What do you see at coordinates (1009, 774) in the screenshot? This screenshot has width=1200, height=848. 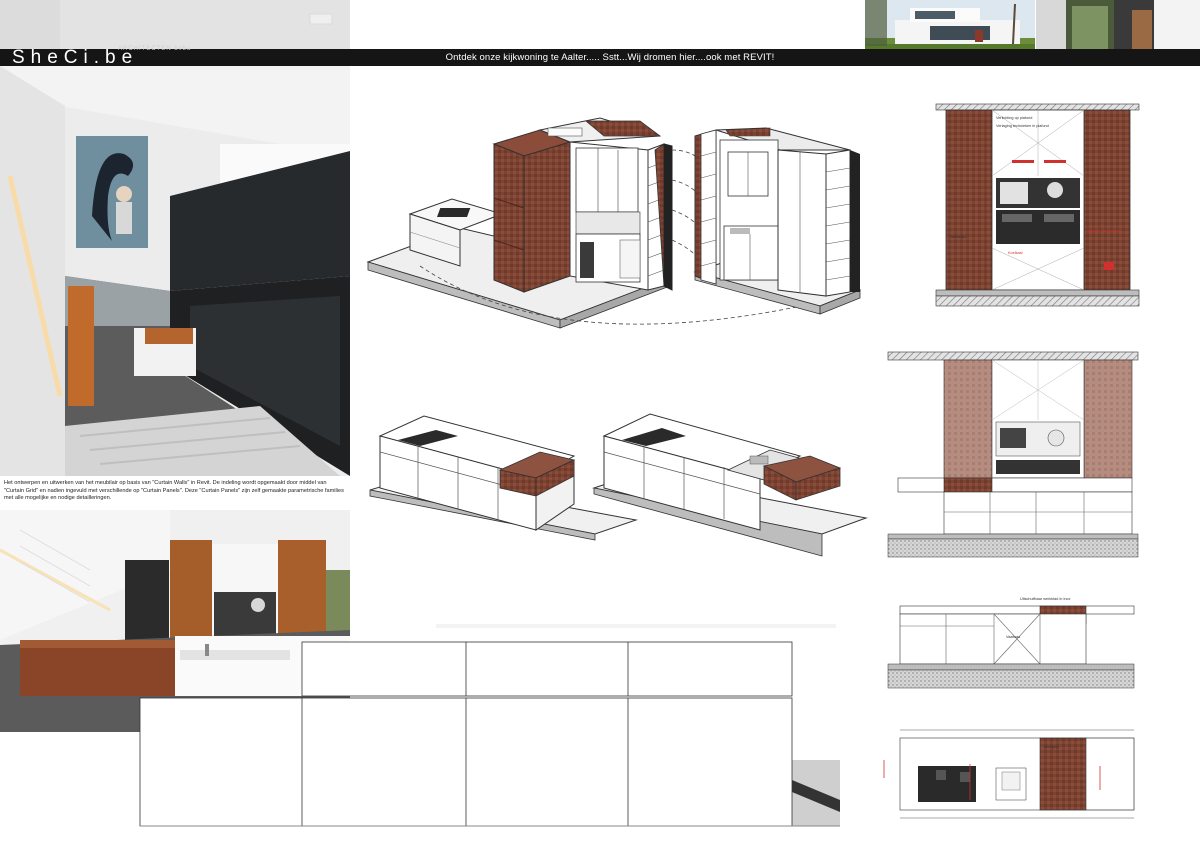 I see `island-plan: Afzuiging` at bounding box center [1009, 774].